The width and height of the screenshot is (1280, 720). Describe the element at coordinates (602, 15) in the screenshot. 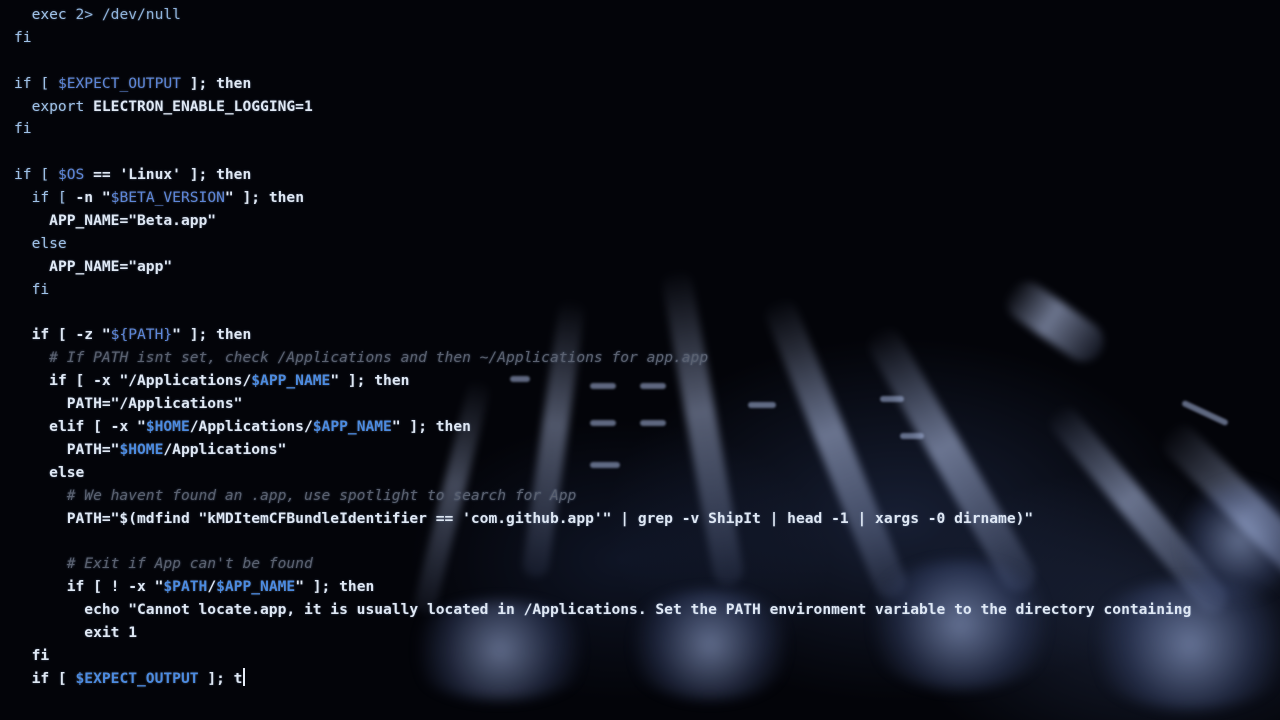

I see `code-line: exec 2> /dev/null` at that location.